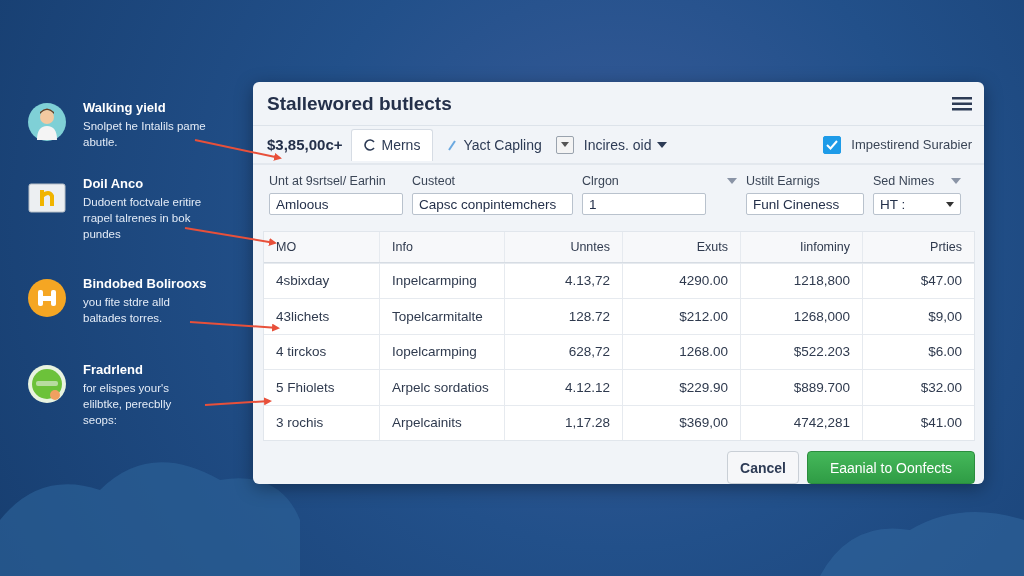 The image size is (1024, 576). What do you see at coordinates (492, 204) in the screenshot?
I see `input-field: Capsc conpintemchers` at bounding box center [492, 204].